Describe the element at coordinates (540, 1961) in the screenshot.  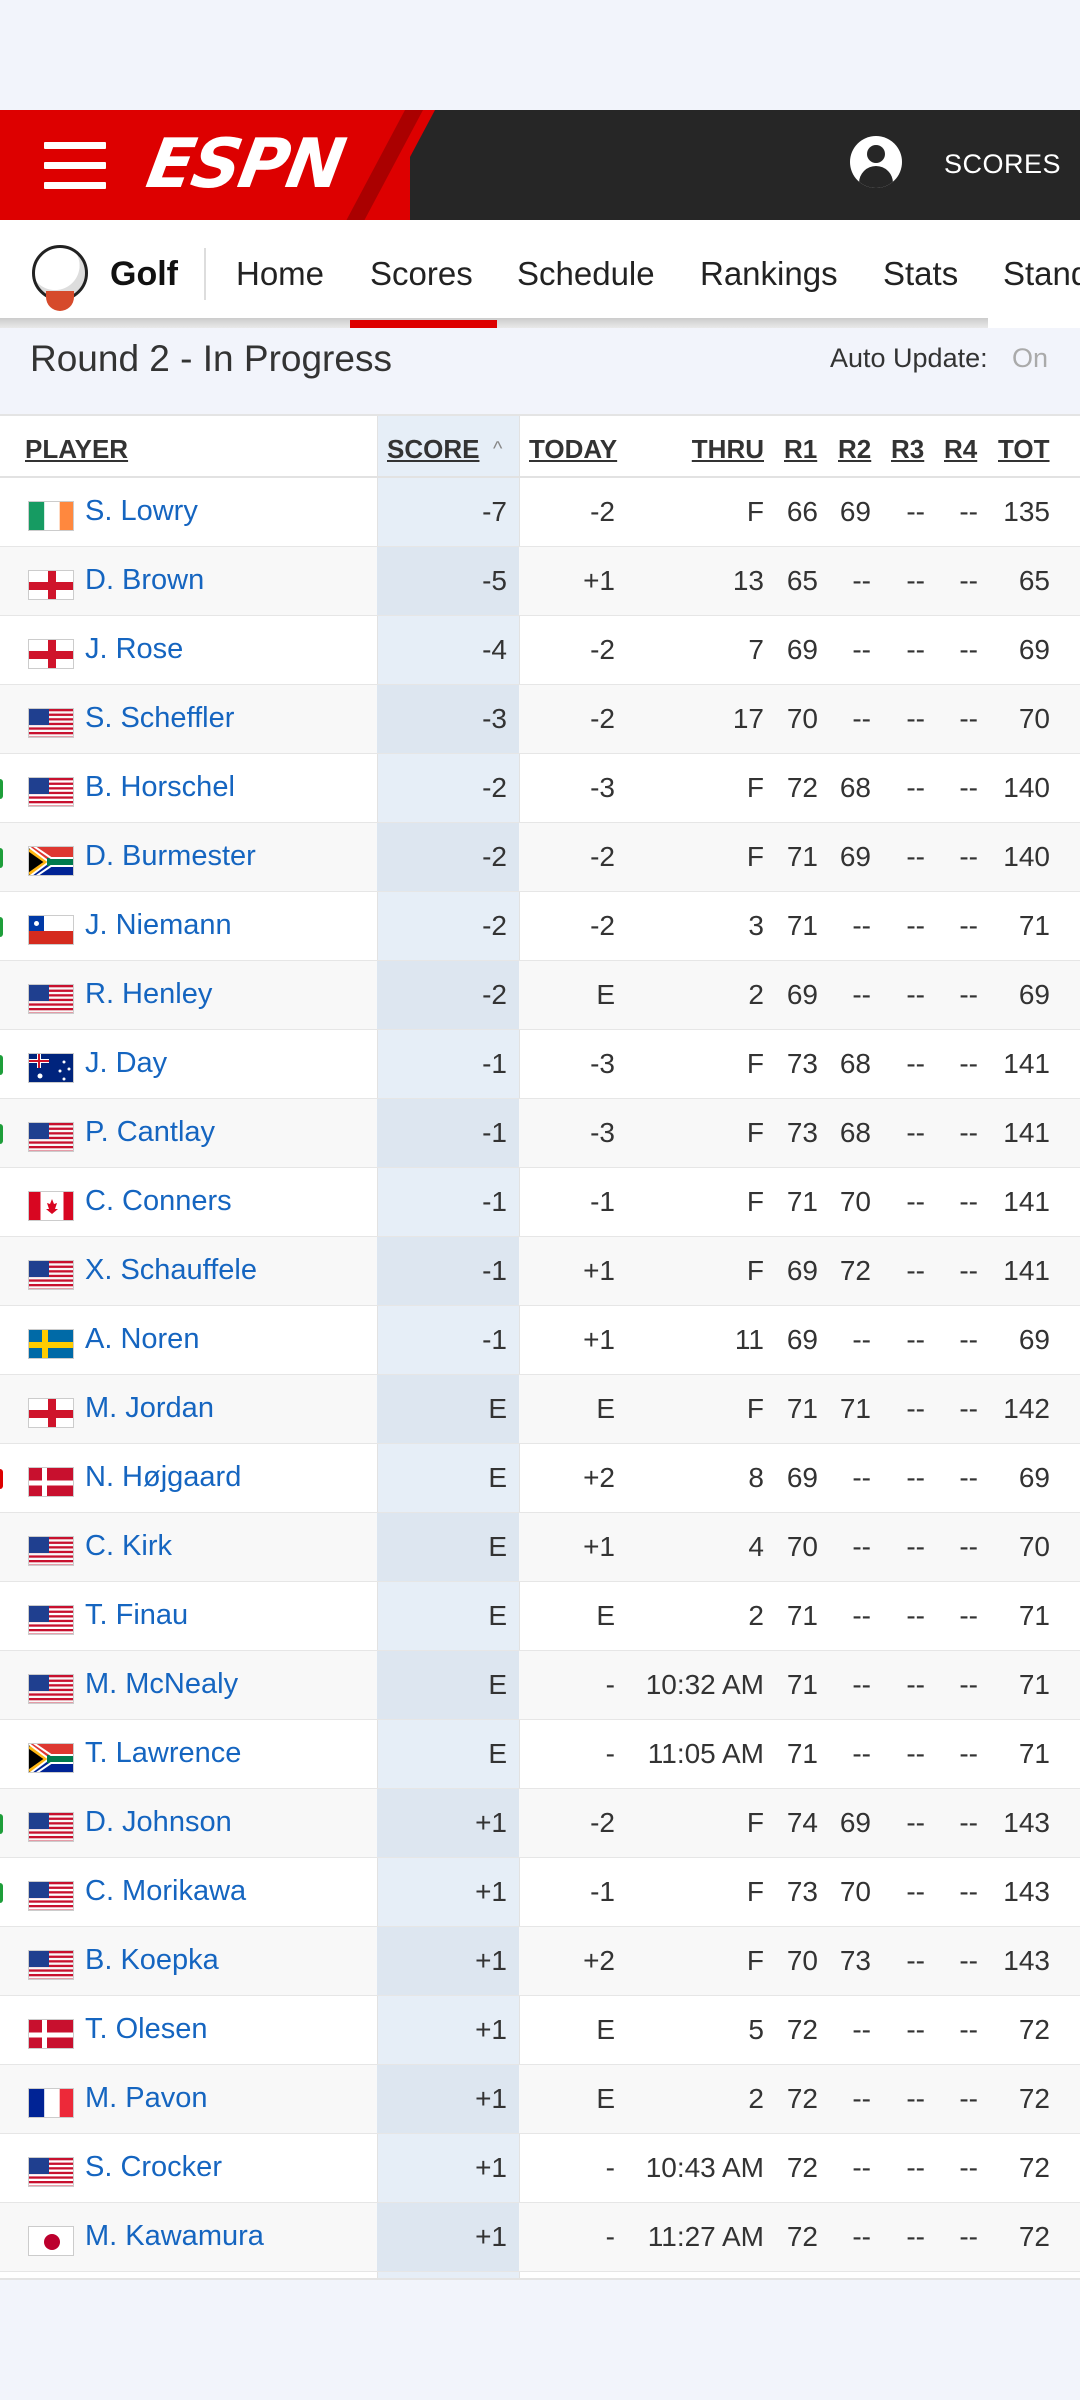
I see `table-row: B. Koepka +1 +2 F 70 73 -- -- 143` at that location.